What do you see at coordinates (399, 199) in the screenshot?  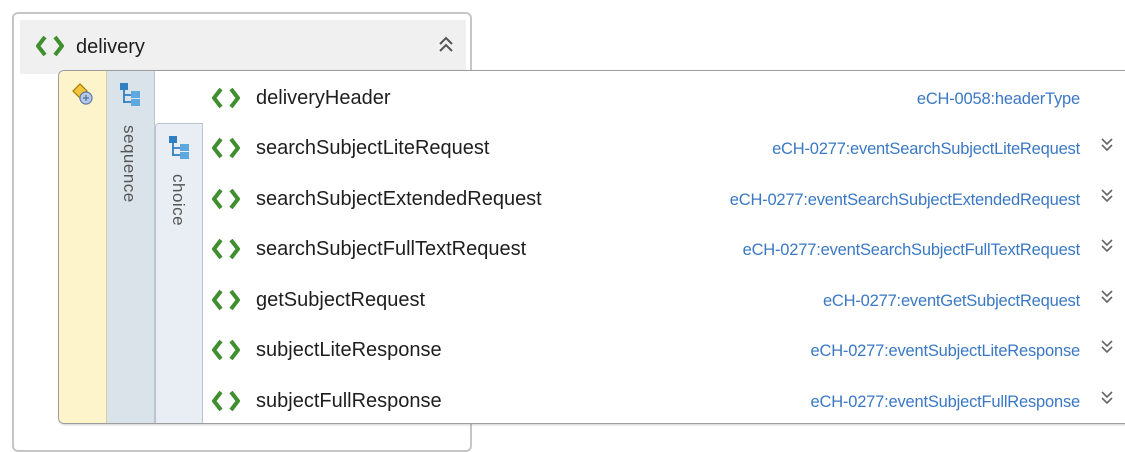 I see `element-name: searchSubjectExtendedRequest` at bounding box center [399, 199].